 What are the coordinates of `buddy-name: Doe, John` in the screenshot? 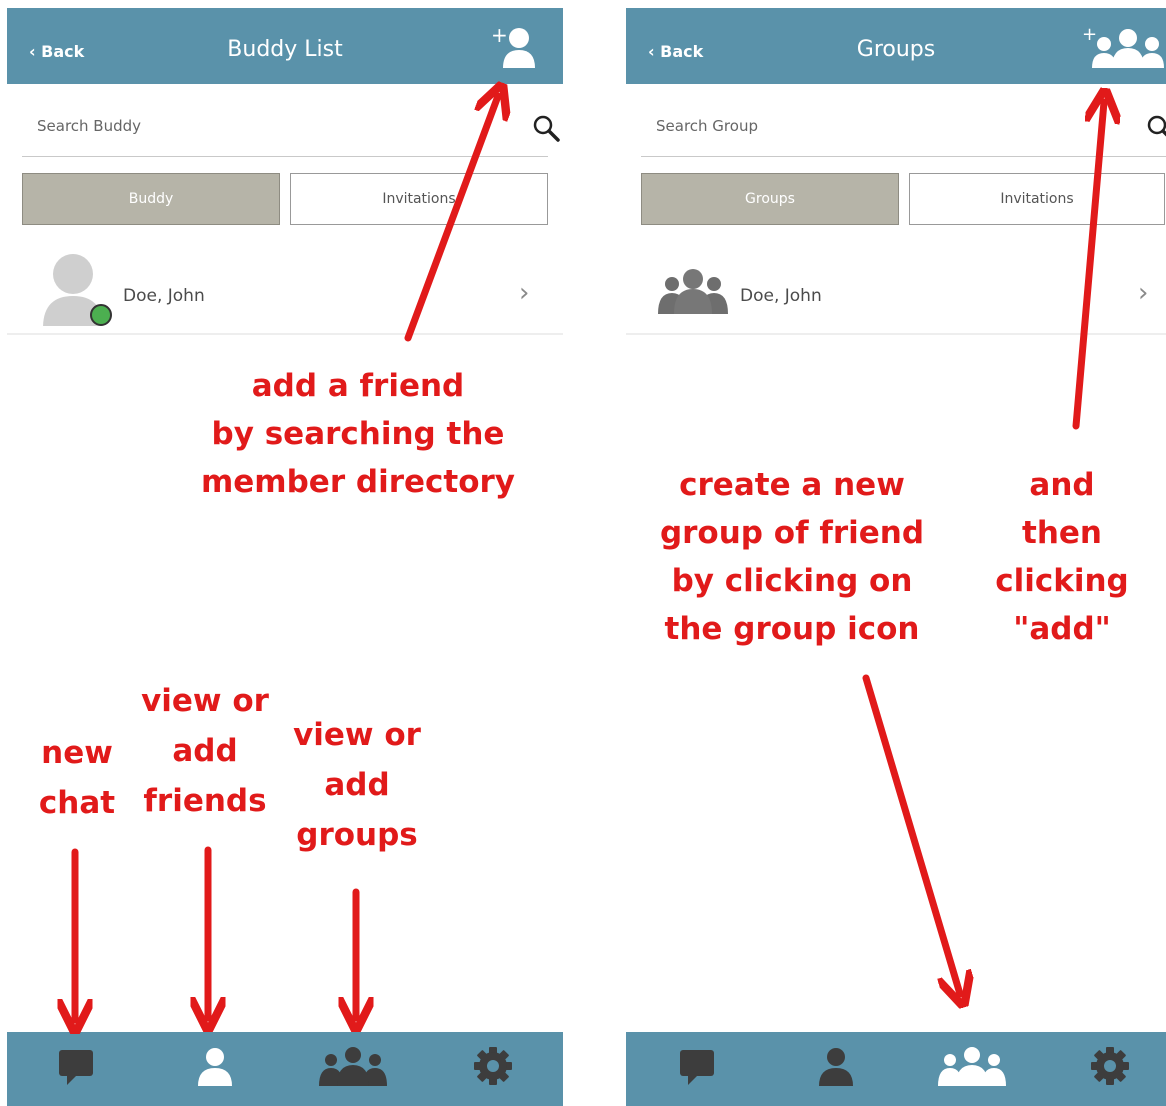 It's located at (164, 296).